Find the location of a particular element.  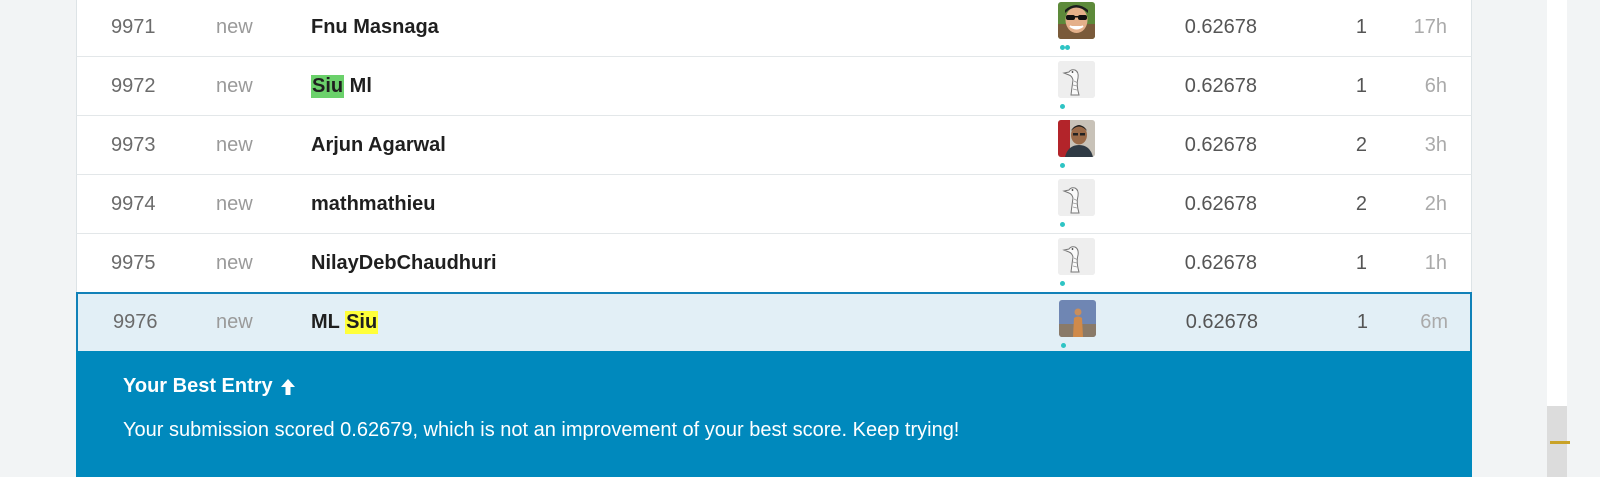

team-name-link: mathmathieu is located at coordinates (611, 204).